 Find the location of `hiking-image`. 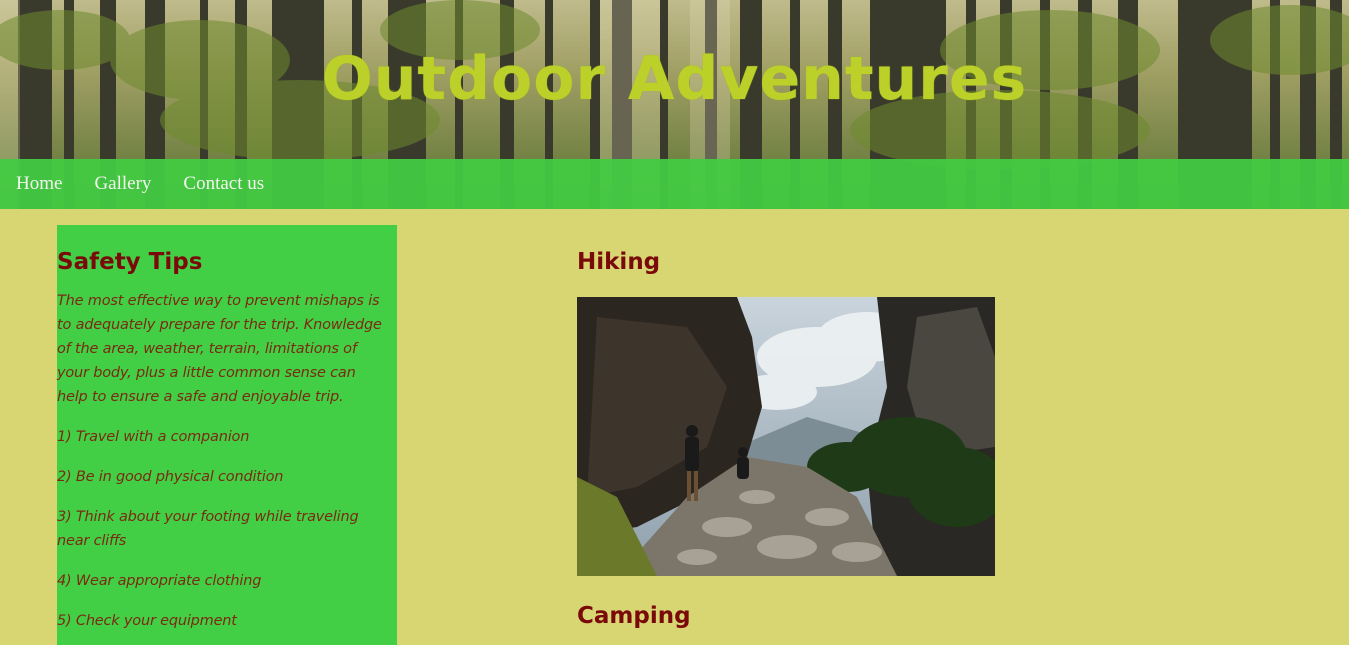

hiking-image is located at coordinates (786, 436).